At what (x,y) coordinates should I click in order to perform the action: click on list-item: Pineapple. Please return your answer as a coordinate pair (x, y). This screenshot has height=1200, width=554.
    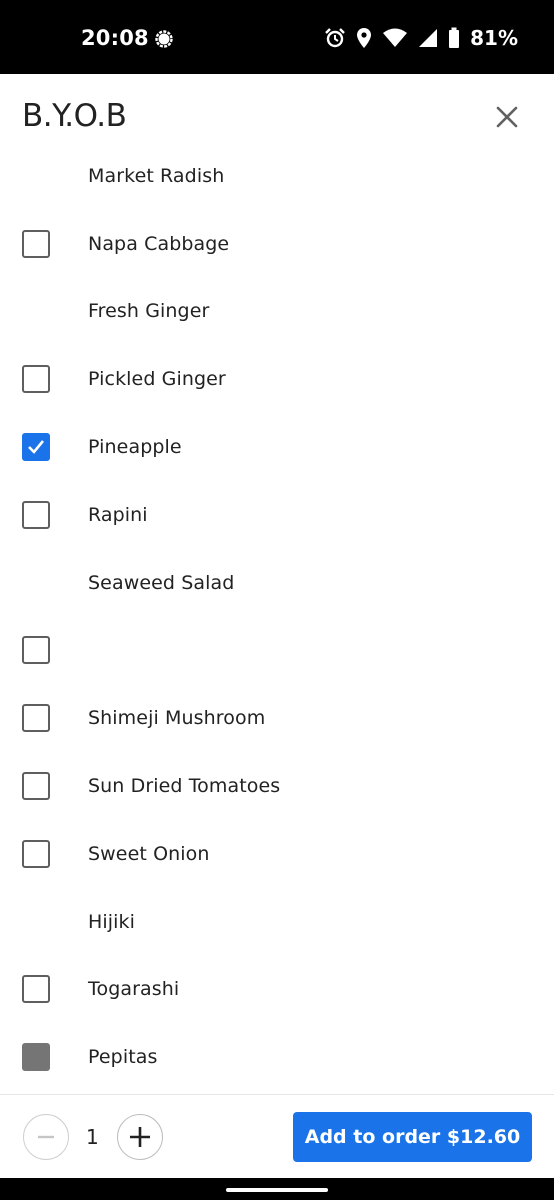
    Looking at the image, I should click on (277, 447).